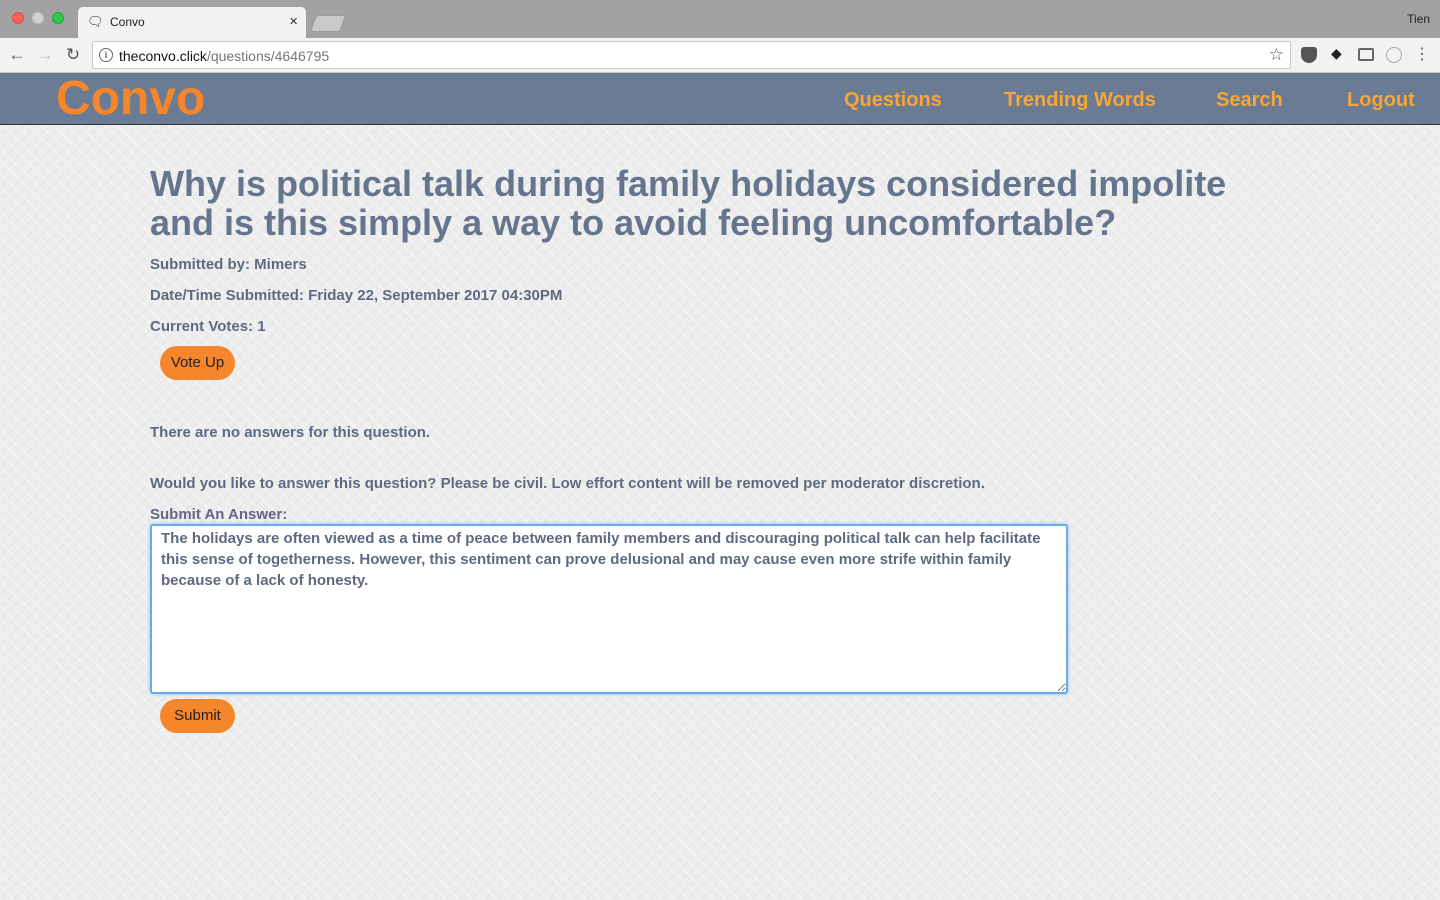 The image size is (1440, 900). I want to click on info-icon: i, so click(106, 55).